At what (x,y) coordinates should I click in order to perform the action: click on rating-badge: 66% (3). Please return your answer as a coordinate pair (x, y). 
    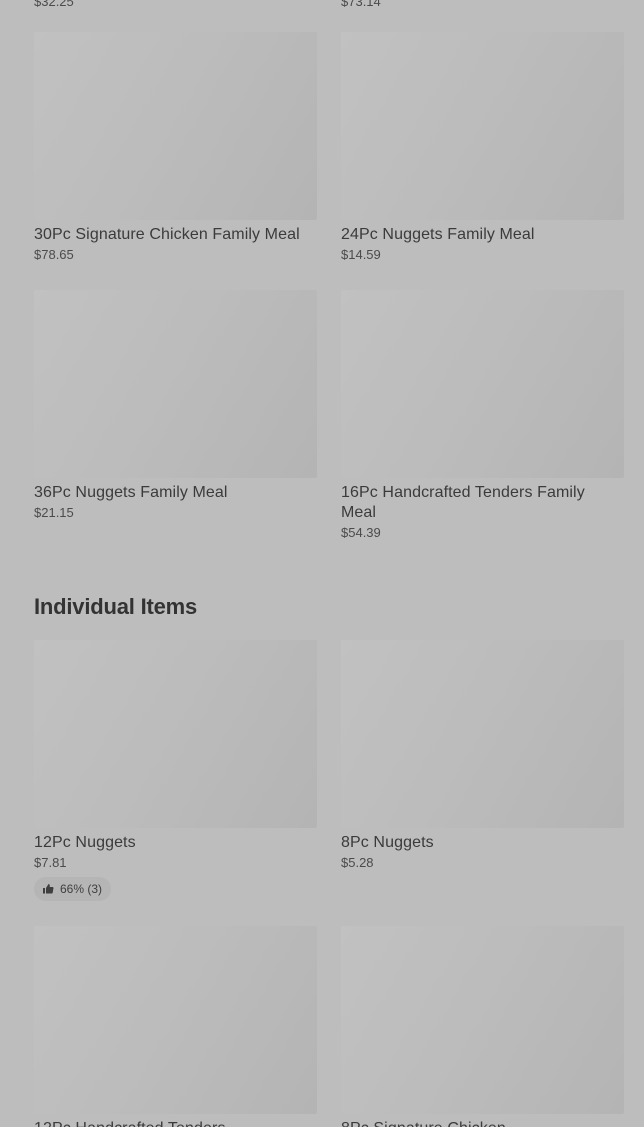
    Looking at the image, I should click on (73, 889).